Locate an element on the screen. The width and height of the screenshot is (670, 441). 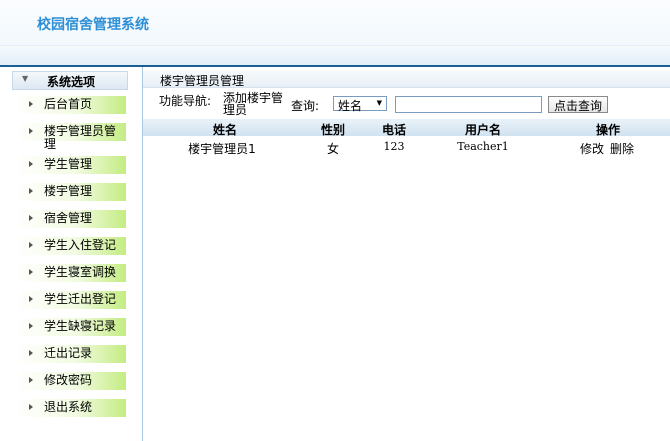
search-input is located at coordinates (468, 104).